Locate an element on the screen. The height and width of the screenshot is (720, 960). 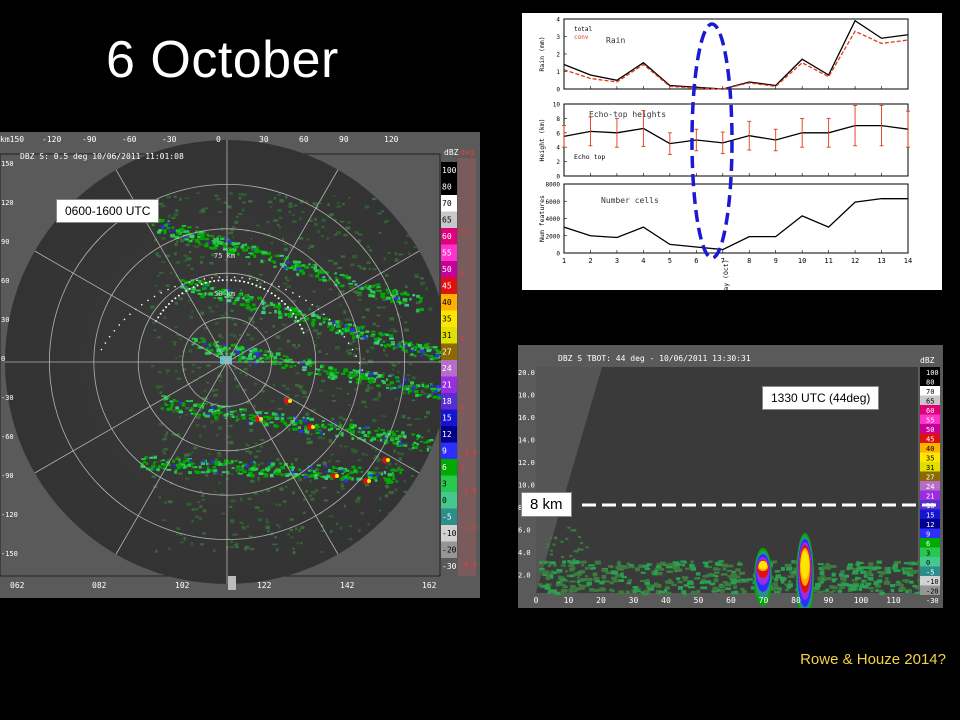
rhi-y-tick: 14.0 is located at coordinates (526, 441).